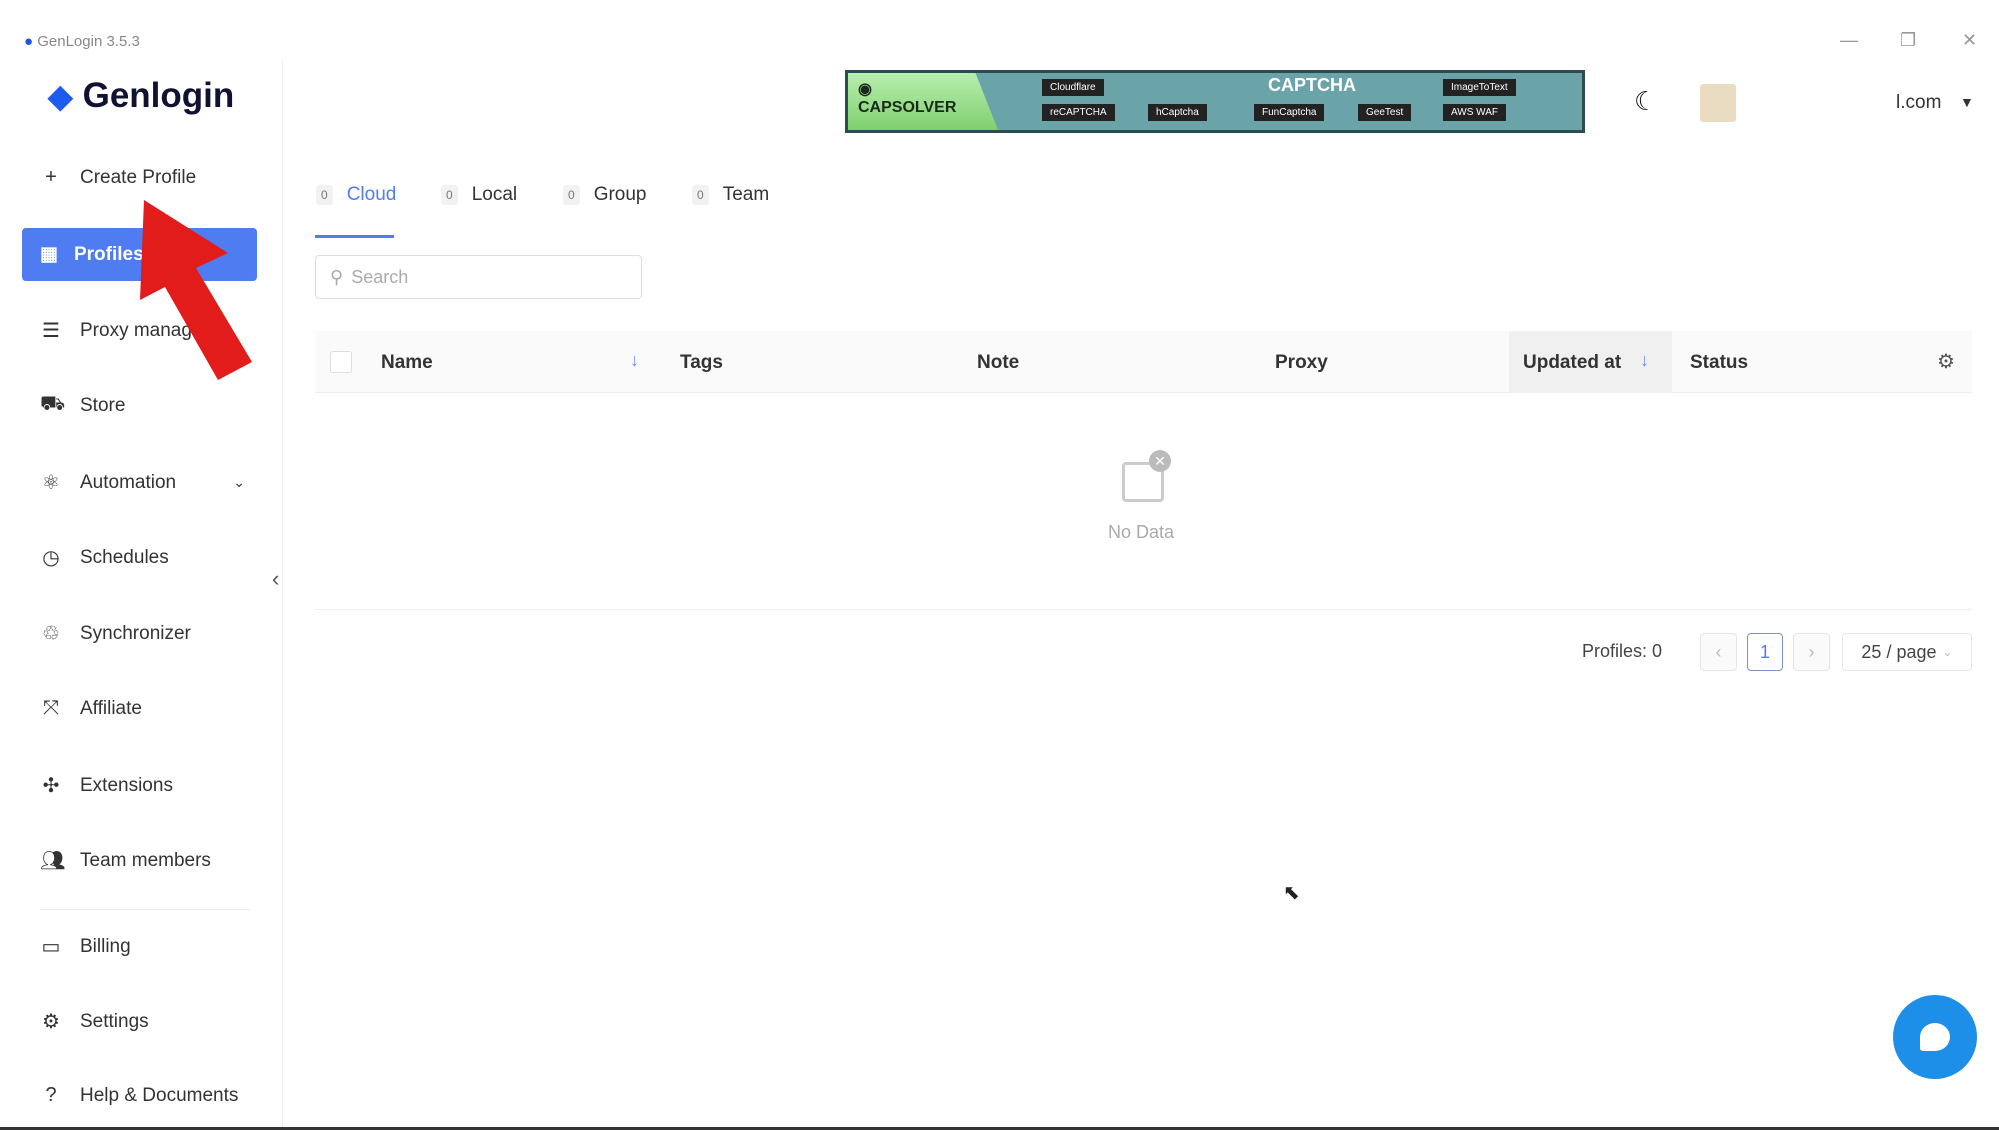  What do you see at coordinates (1291, 893) in the screenshot?
I see `mouse-cursor-icon: ⬉` at bounding box center [1291, 893].